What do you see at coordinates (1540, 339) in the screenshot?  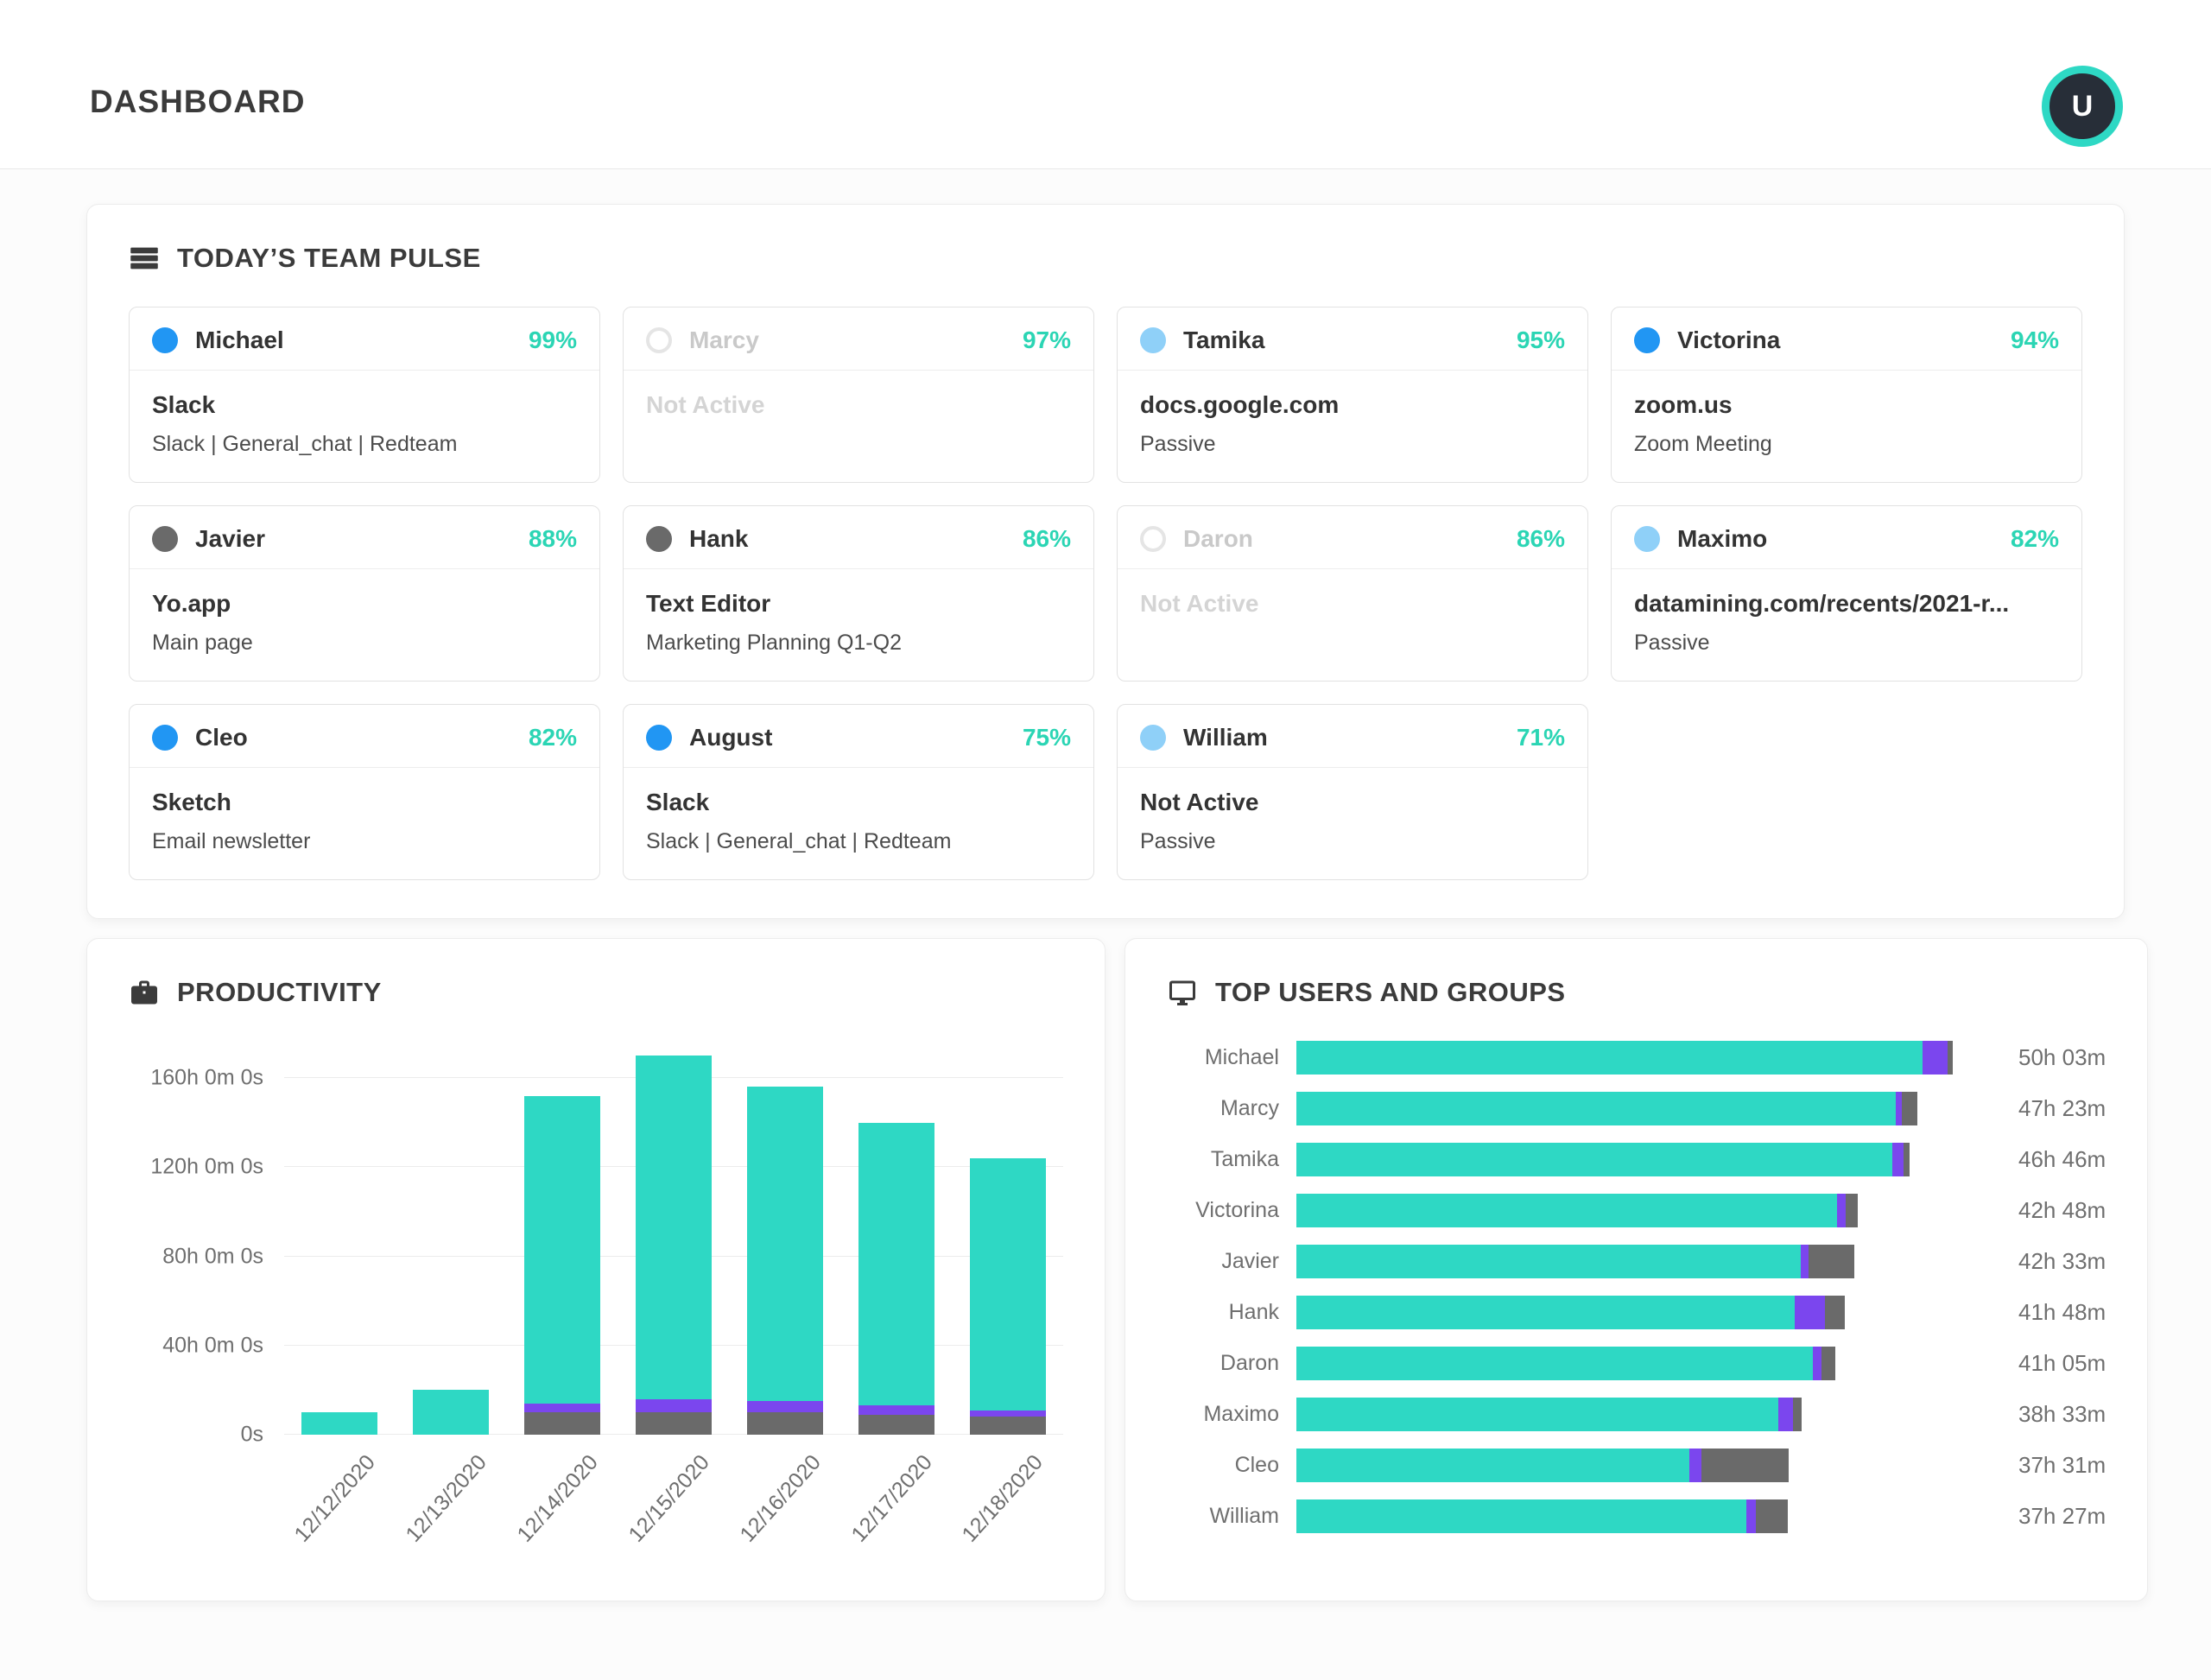 I see `member-score: 95%` at bounding box center [1540, 339].